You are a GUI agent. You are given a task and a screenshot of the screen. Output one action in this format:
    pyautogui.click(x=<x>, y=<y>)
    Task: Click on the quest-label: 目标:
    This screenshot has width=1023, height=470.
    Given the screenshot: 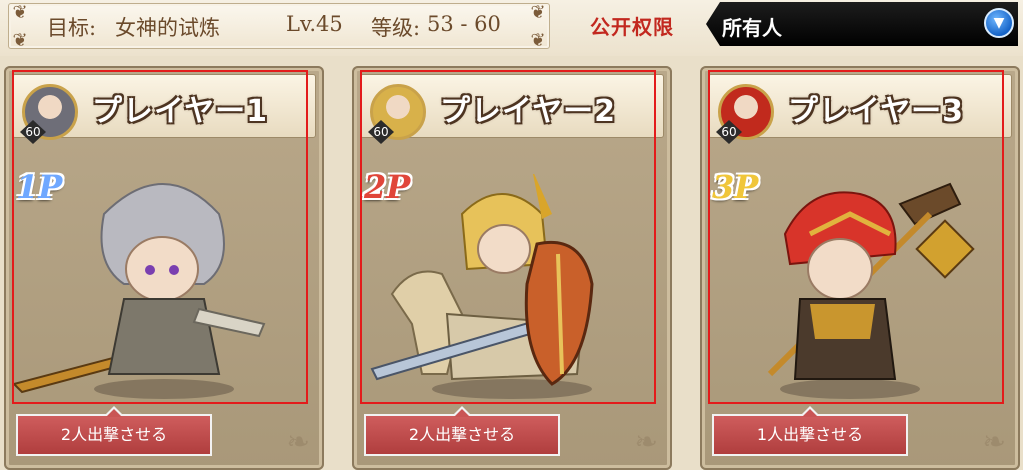 What is the action you would take?
    pyautogui.click(x=72, y=28)
    